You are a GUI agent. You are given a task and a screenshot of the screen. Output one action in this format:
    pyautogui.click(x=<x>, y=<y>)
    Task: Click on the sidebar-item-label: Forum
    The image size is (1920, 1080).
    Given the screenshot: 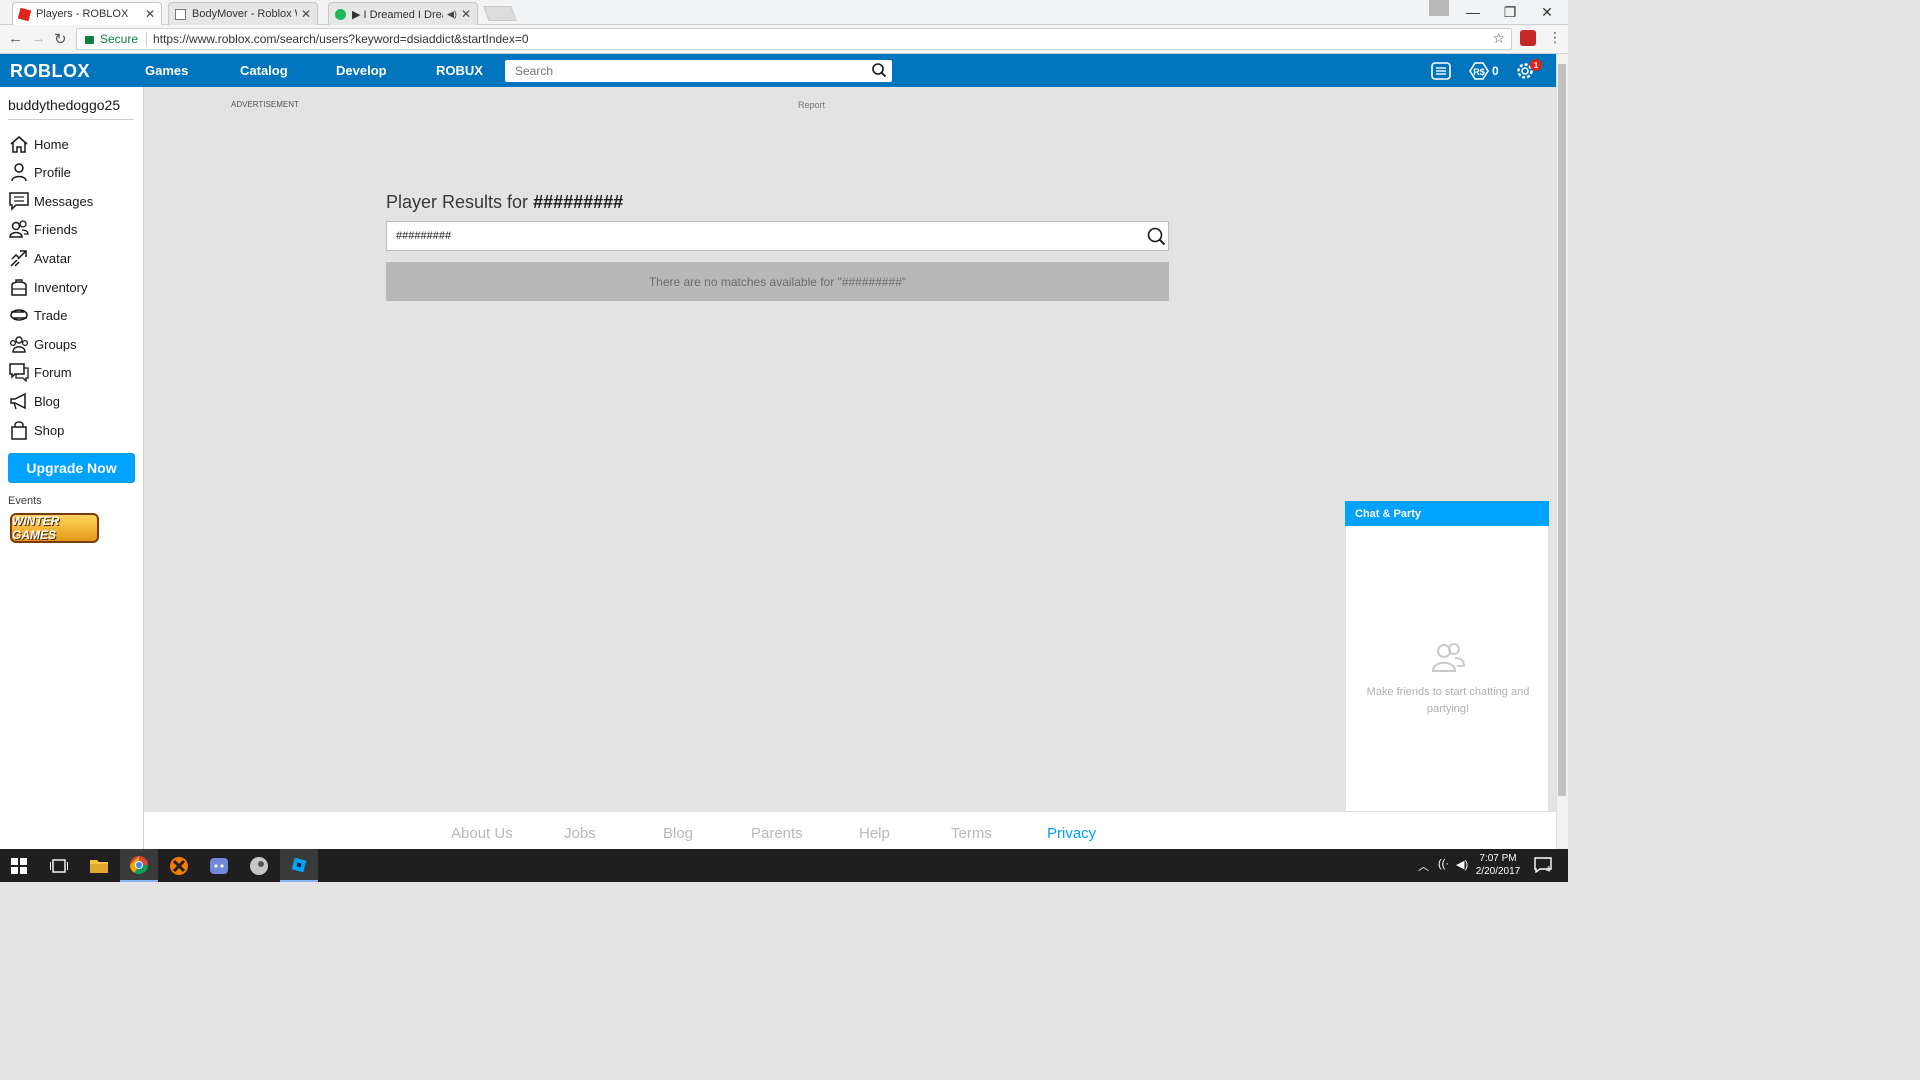 What is the action you would take?
    pyautogui.click(x=53, y=372)
    